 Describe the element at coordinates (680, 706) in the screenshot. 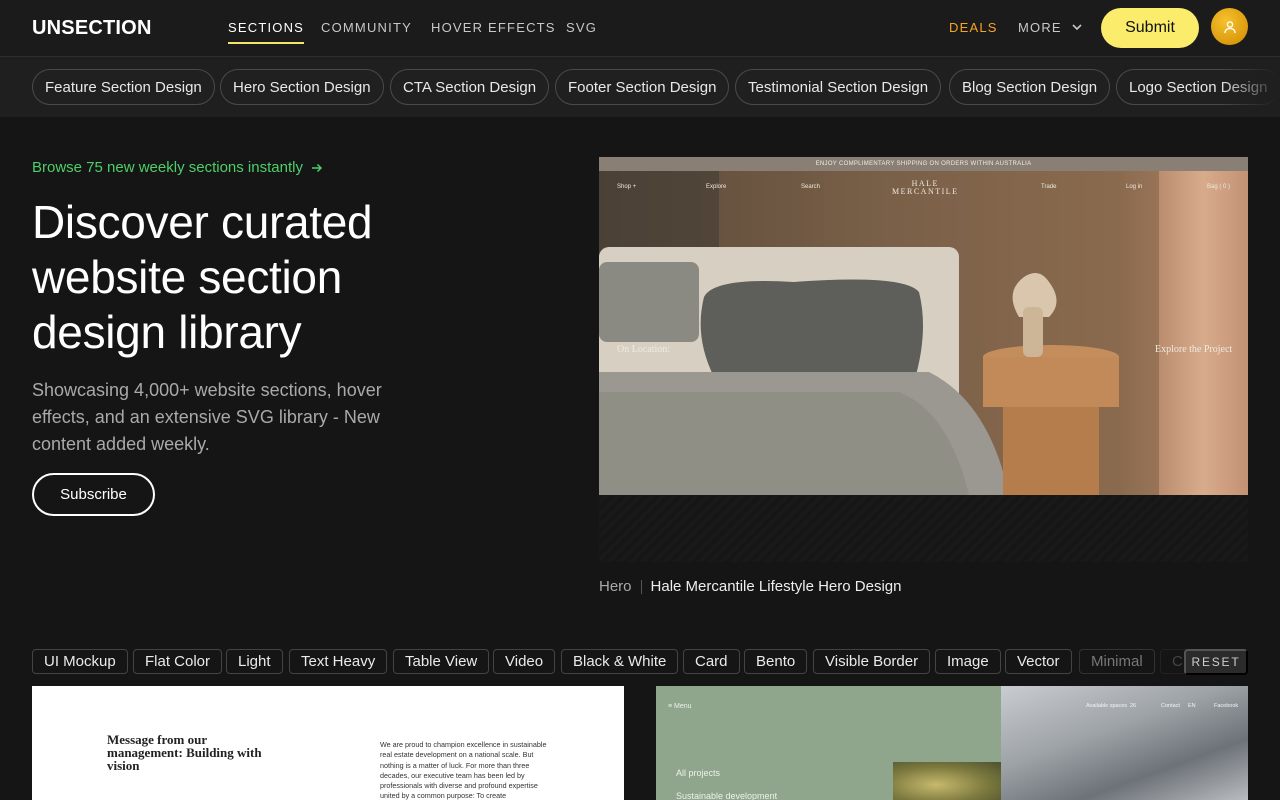

I see `card2-menu: ≡ Menu` at that location.